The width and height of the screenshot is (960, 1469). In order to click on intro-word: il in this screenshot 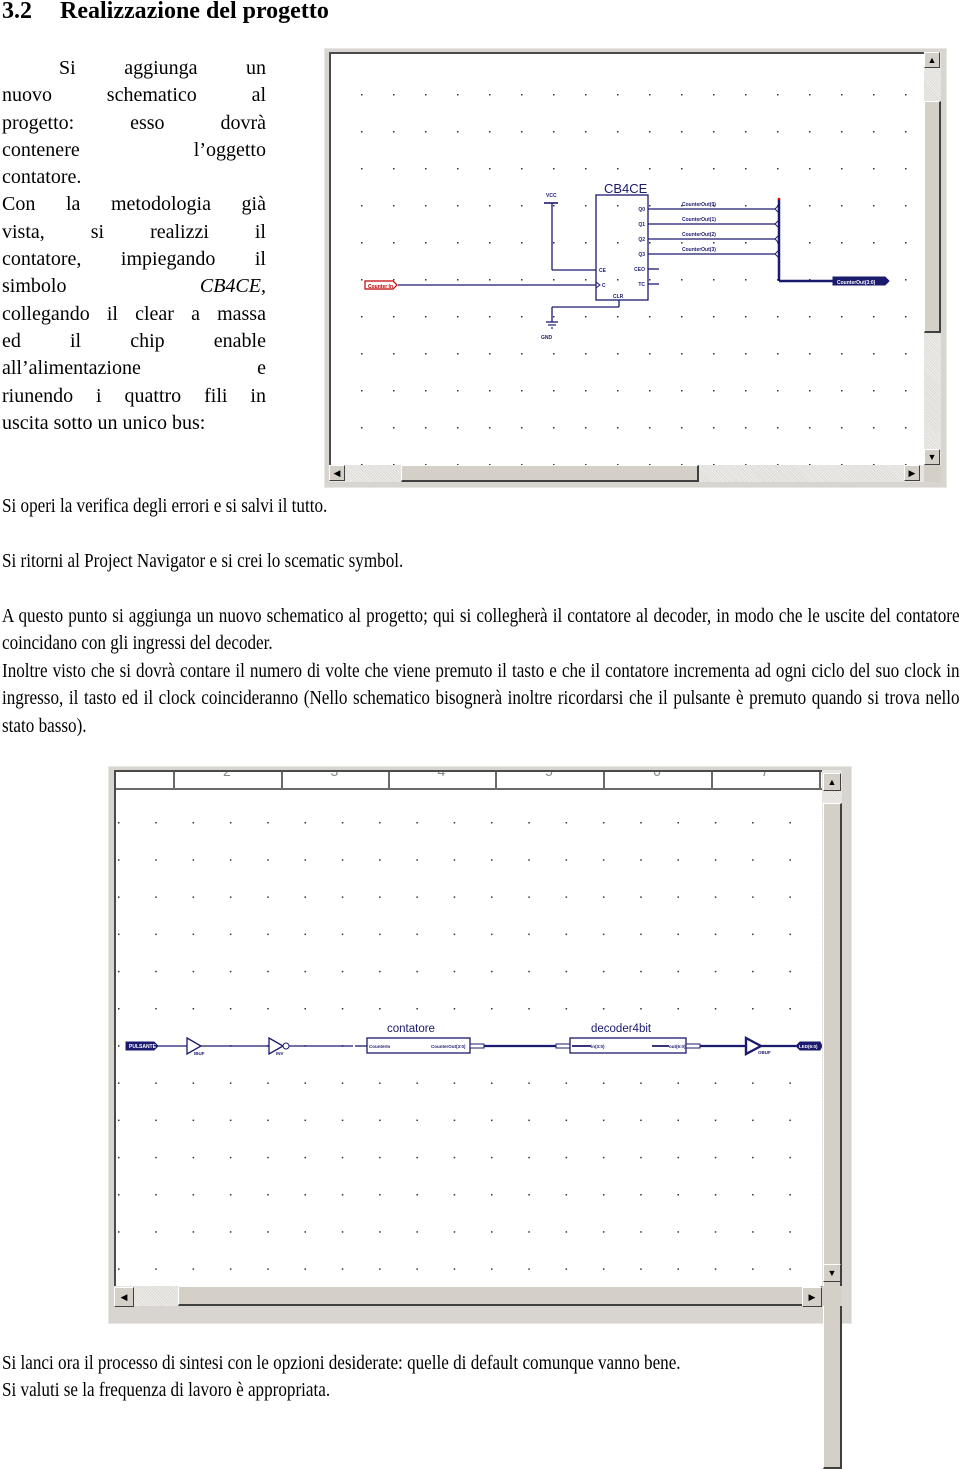, I will do `click(260, 259)`.